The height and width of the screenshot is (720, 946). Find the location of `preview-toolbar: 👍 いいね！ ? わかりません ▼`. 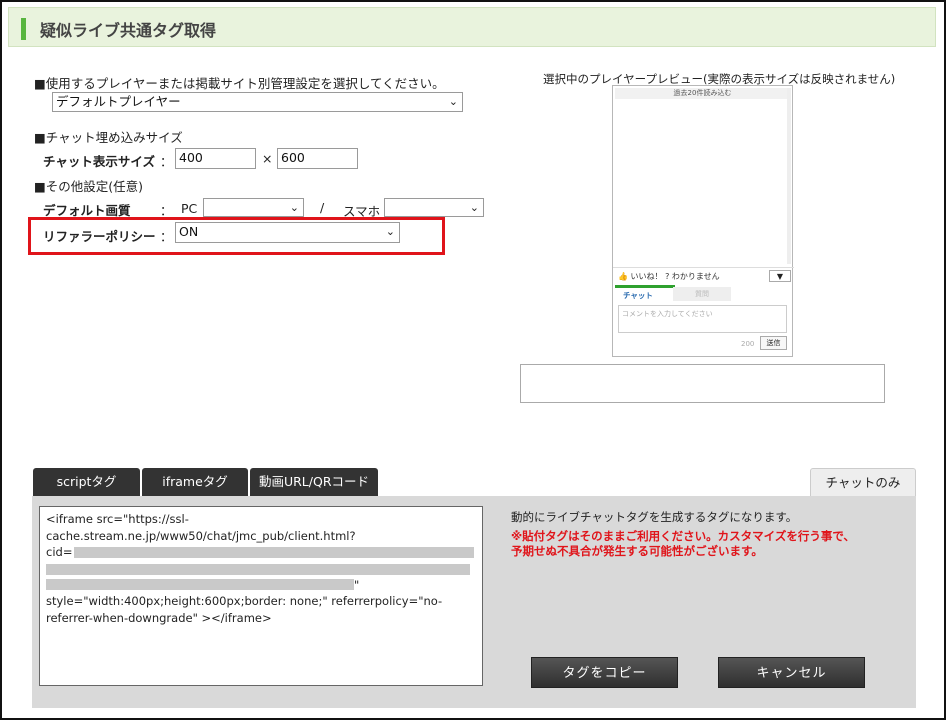

preview-toolbar: 👍 いいね！ ? わかりません ▼ is located at coordinates (703, 276).